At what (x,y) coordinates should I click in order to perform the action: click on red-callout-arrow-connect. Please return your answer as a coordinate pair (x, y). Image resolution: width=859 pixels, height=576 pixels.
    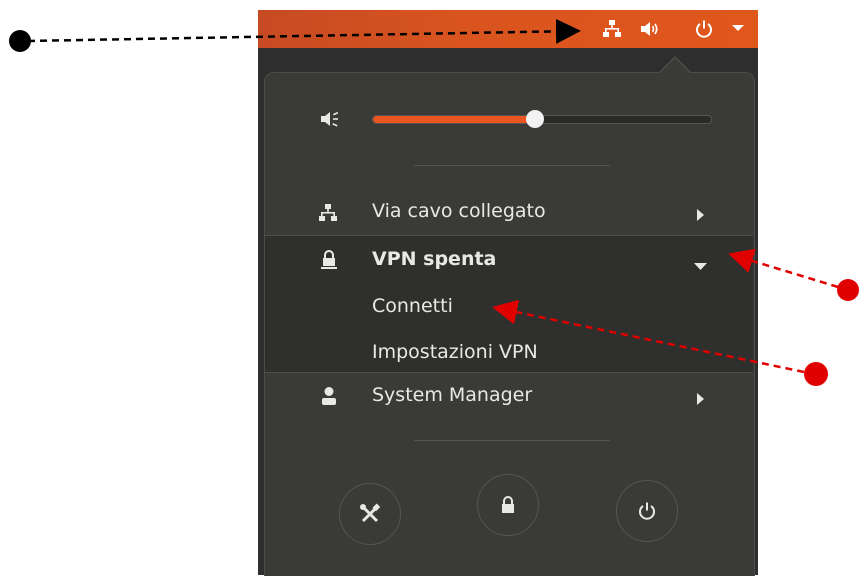
    Looking at the image, I should click on (660, 342).